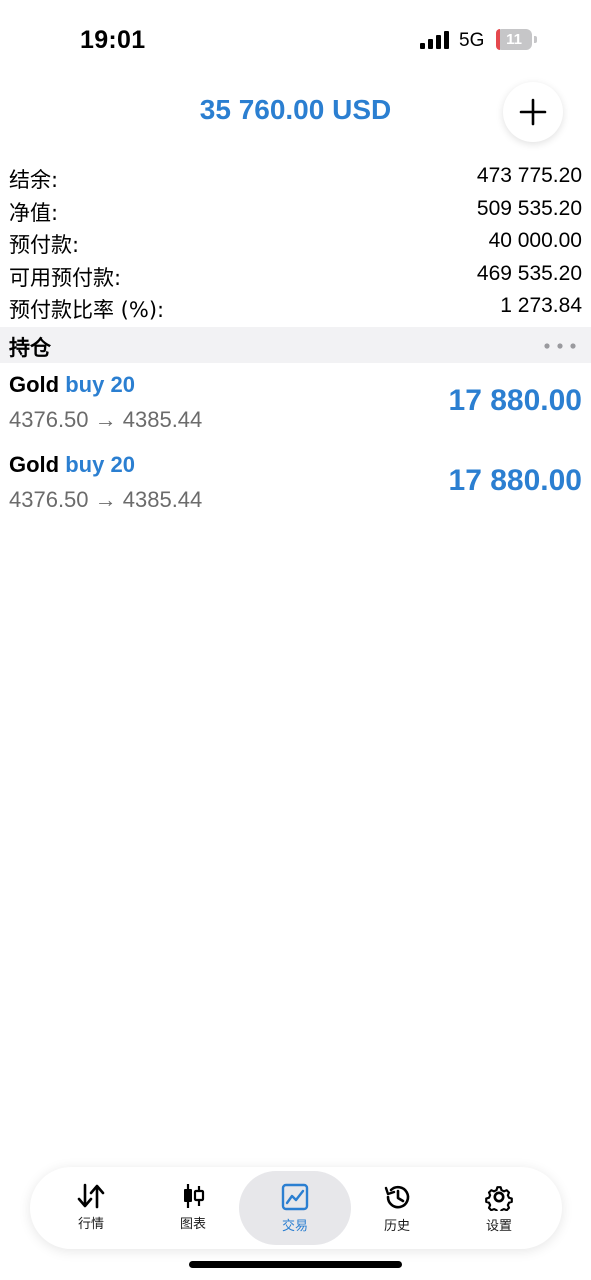 The height and width of the screenshot is (1280, 591). I want to click on positions-title: 持仓, so click(30, 348).